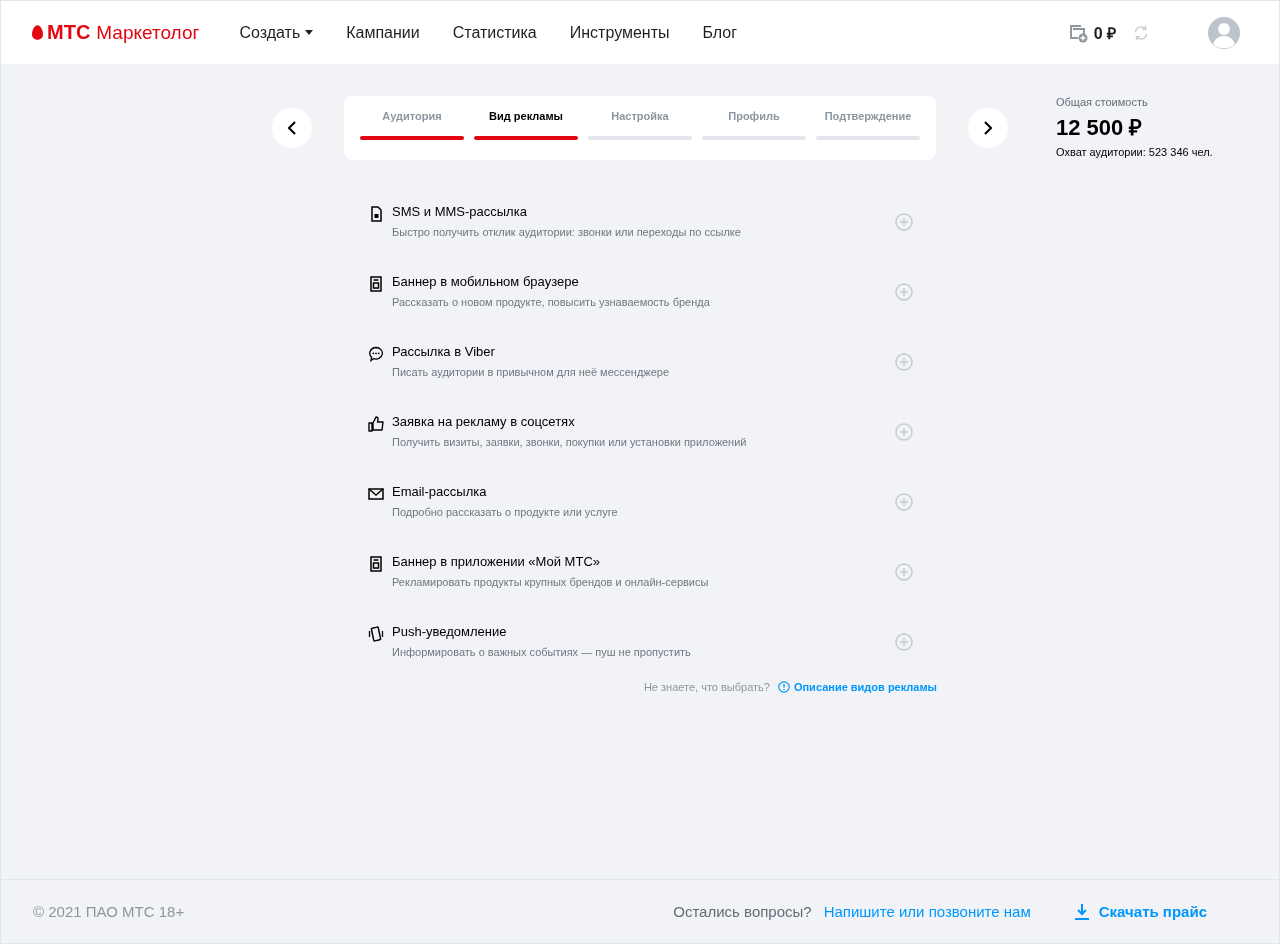  I want to click on logo-egg-icon, so click(37, 32).